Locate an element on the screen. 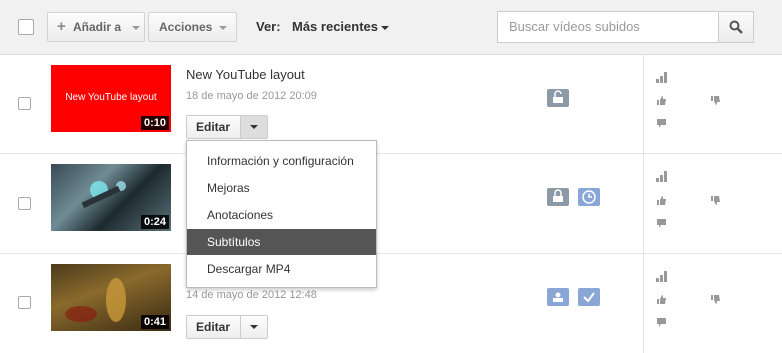 The width and height of the screenshot is (782, 353). menu-item-info-settings: Información y configuración is located at coordinates (281, 161).